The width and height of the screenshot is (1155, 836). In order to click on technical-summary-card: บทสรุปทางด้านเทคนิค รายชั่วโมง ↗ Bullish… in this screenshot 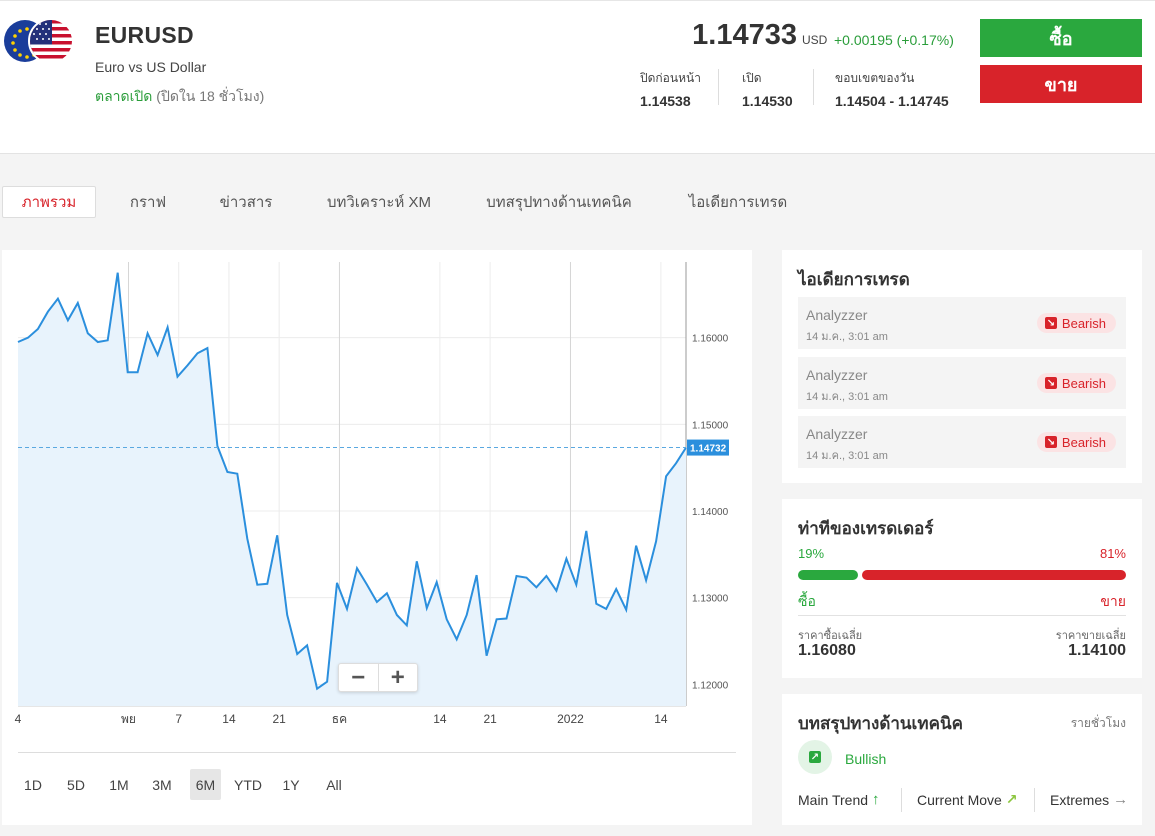, I will do `click(962, 759)`.